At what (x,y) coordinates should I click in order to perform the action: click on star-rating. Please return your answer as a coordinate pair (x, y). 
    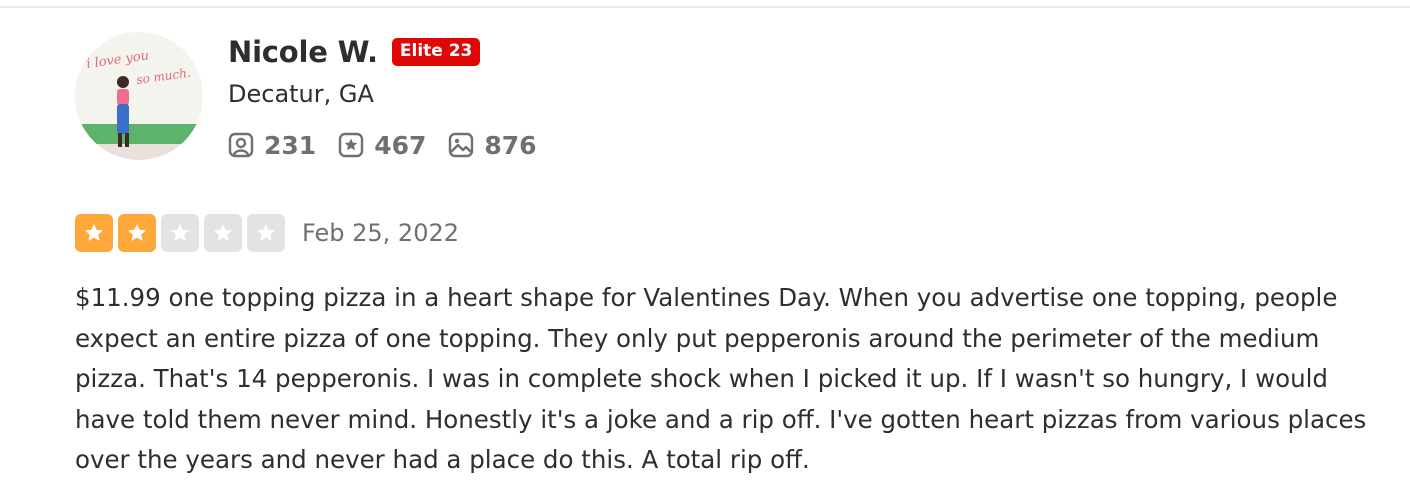
    Looking at the image, I should click on (182, 233).